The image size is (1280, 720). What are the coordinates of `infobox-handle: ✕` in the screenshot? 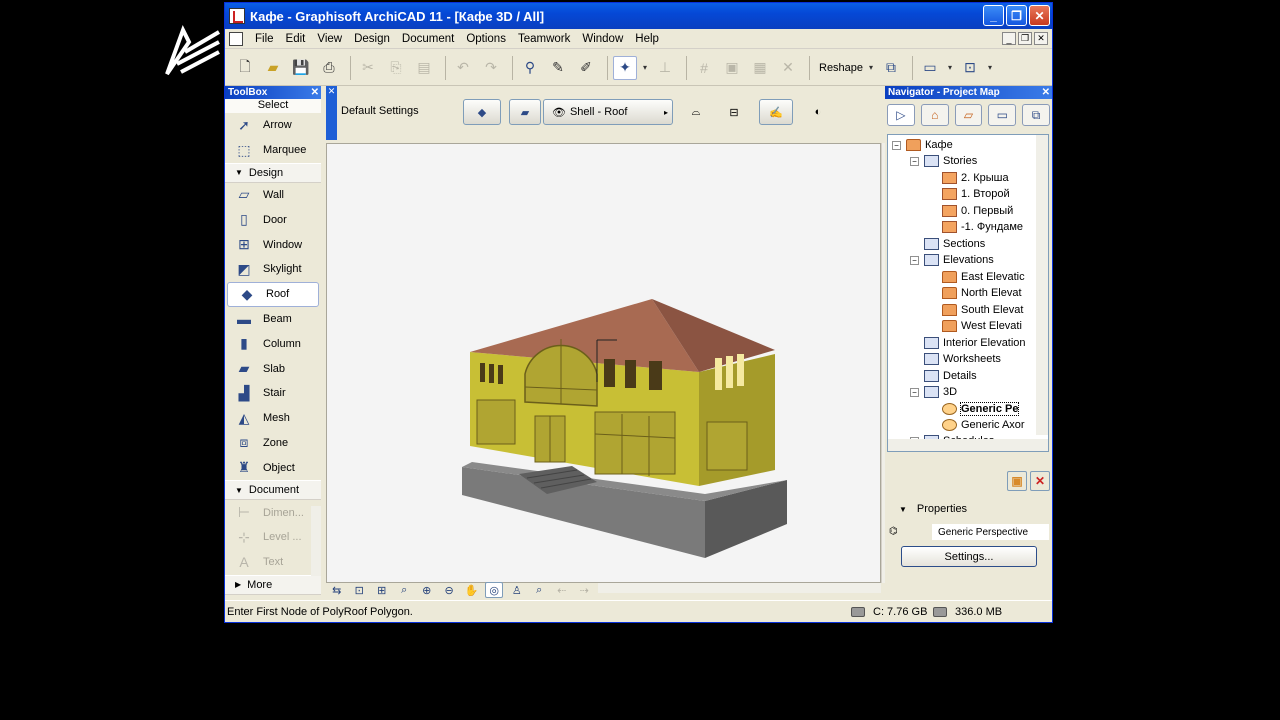 It's located at (331, 113).